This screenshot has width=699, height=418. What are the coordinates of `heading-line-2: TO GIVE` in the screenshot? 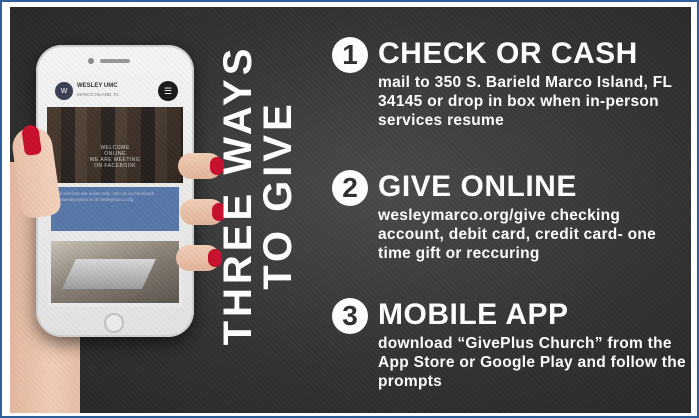 It's located at (278, 195).